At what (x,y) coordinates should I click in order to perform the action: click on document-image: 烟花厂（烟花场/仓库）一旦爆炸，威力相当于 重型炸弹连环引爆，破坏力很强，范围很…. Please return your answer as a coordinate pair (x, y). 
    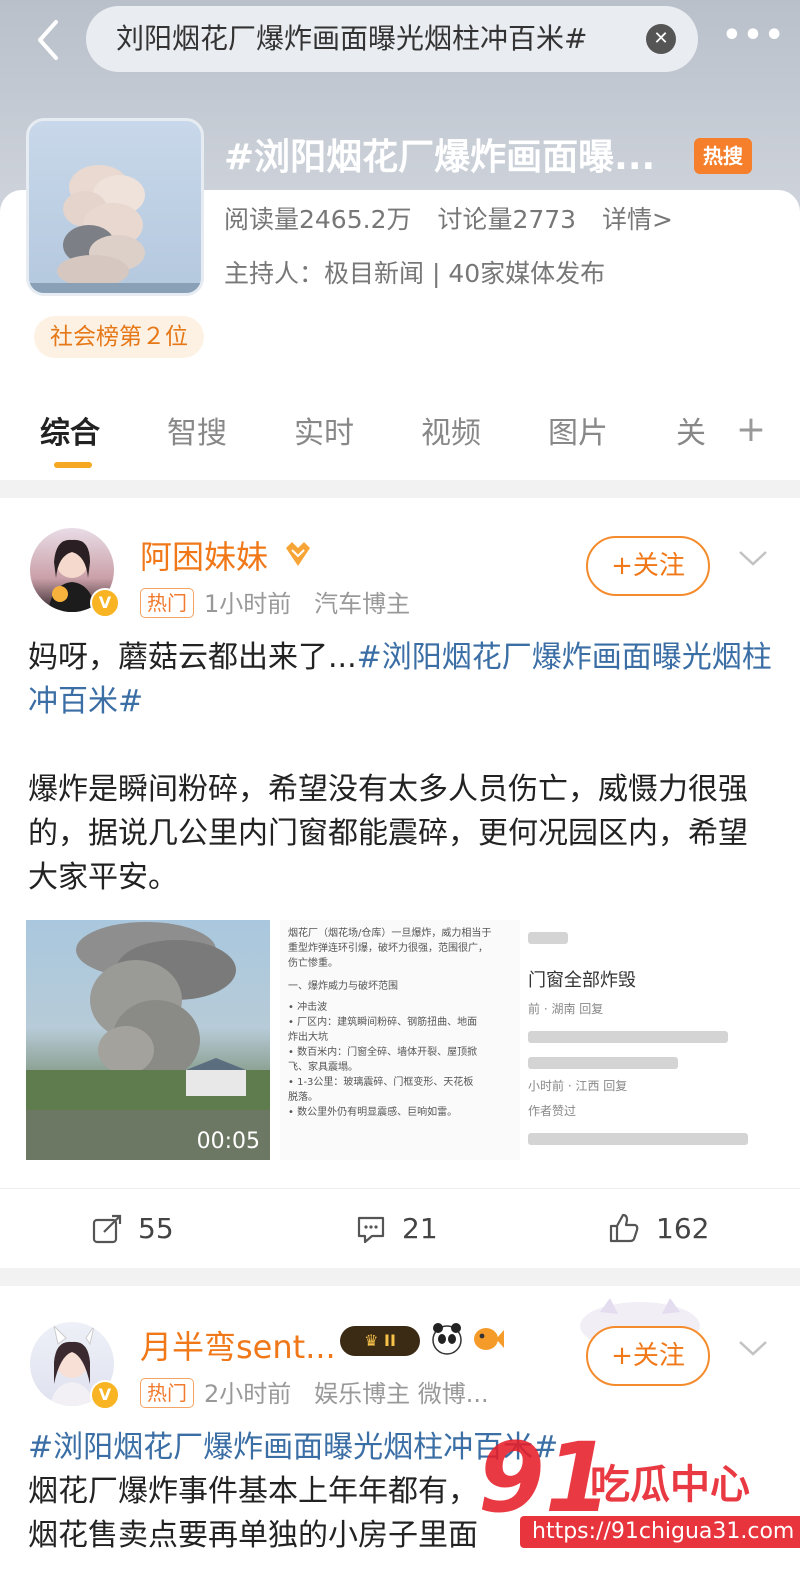
    Looking at the image, I should click on (400, 1040).